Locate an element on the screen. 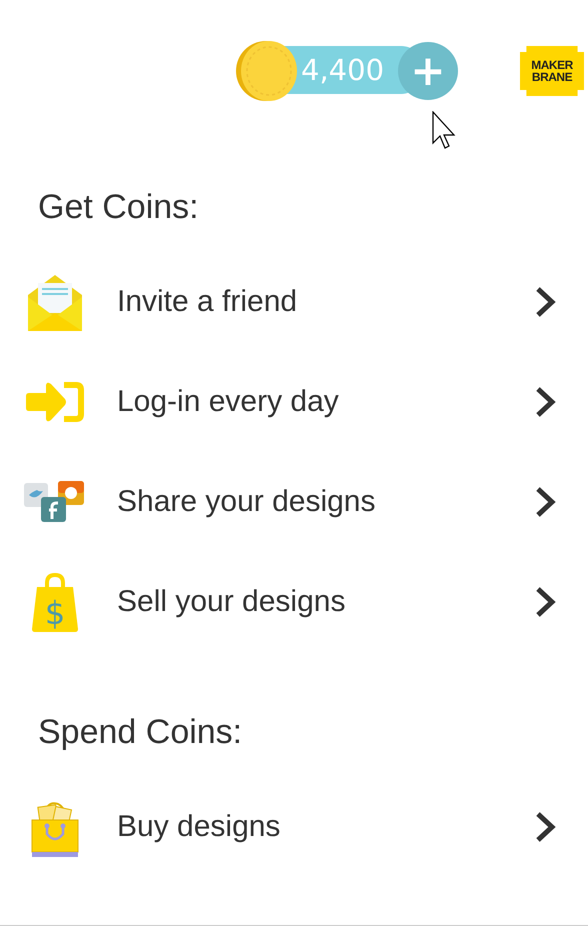 The width and height of the screenshot is (588, 926). logo: MAKER BRANE is located at coordinates (552, 71).